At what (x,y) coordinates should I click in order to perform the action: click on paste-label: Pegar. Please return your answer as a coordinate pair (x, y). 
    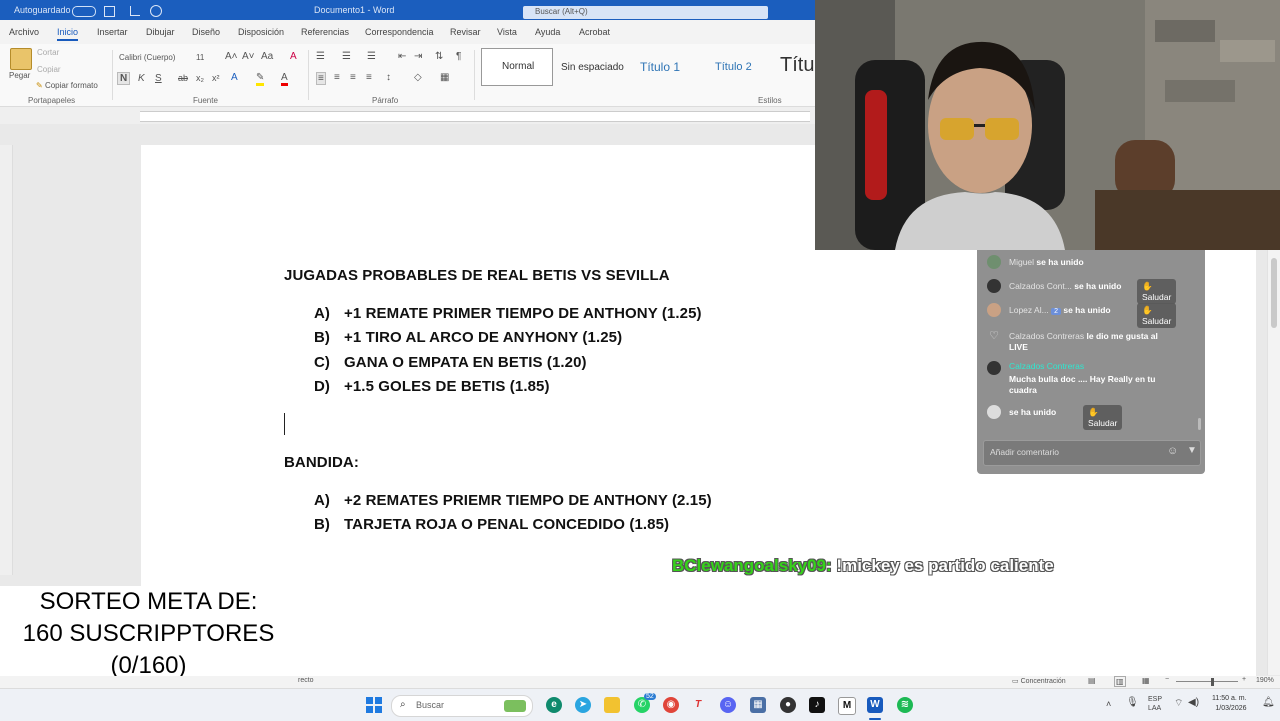
    Looking at the image, I should click on (19, 75).